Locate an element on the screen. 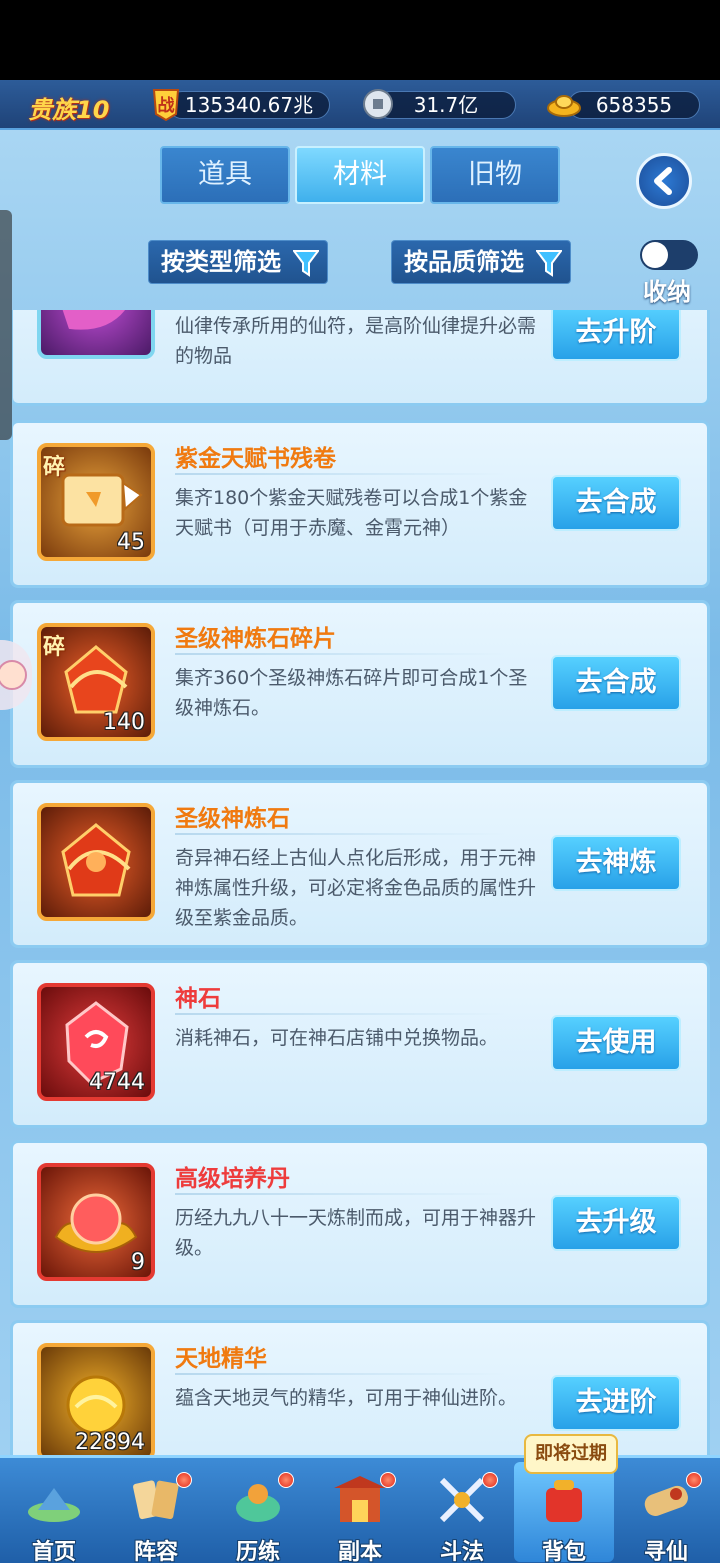  item-icon-essence: 22894 is located at coordinates (96, 1399).